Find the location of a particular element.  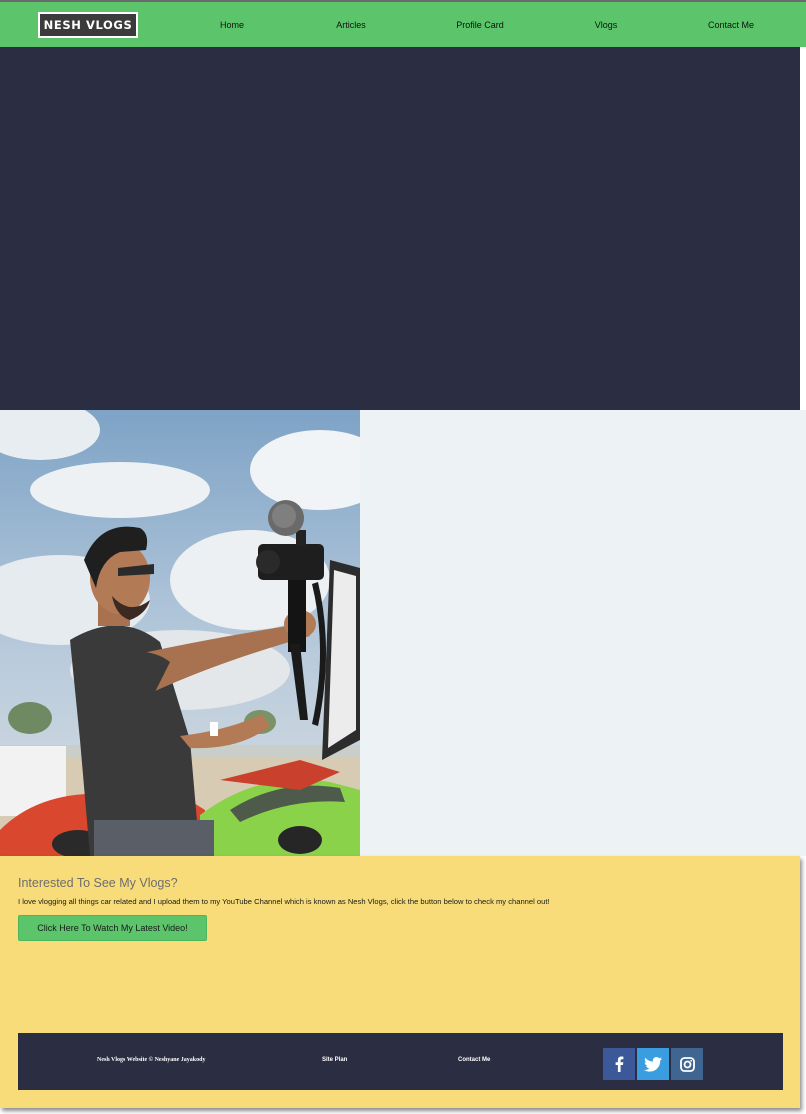

nav-articles: Articles is located at coordinates (351, 25).